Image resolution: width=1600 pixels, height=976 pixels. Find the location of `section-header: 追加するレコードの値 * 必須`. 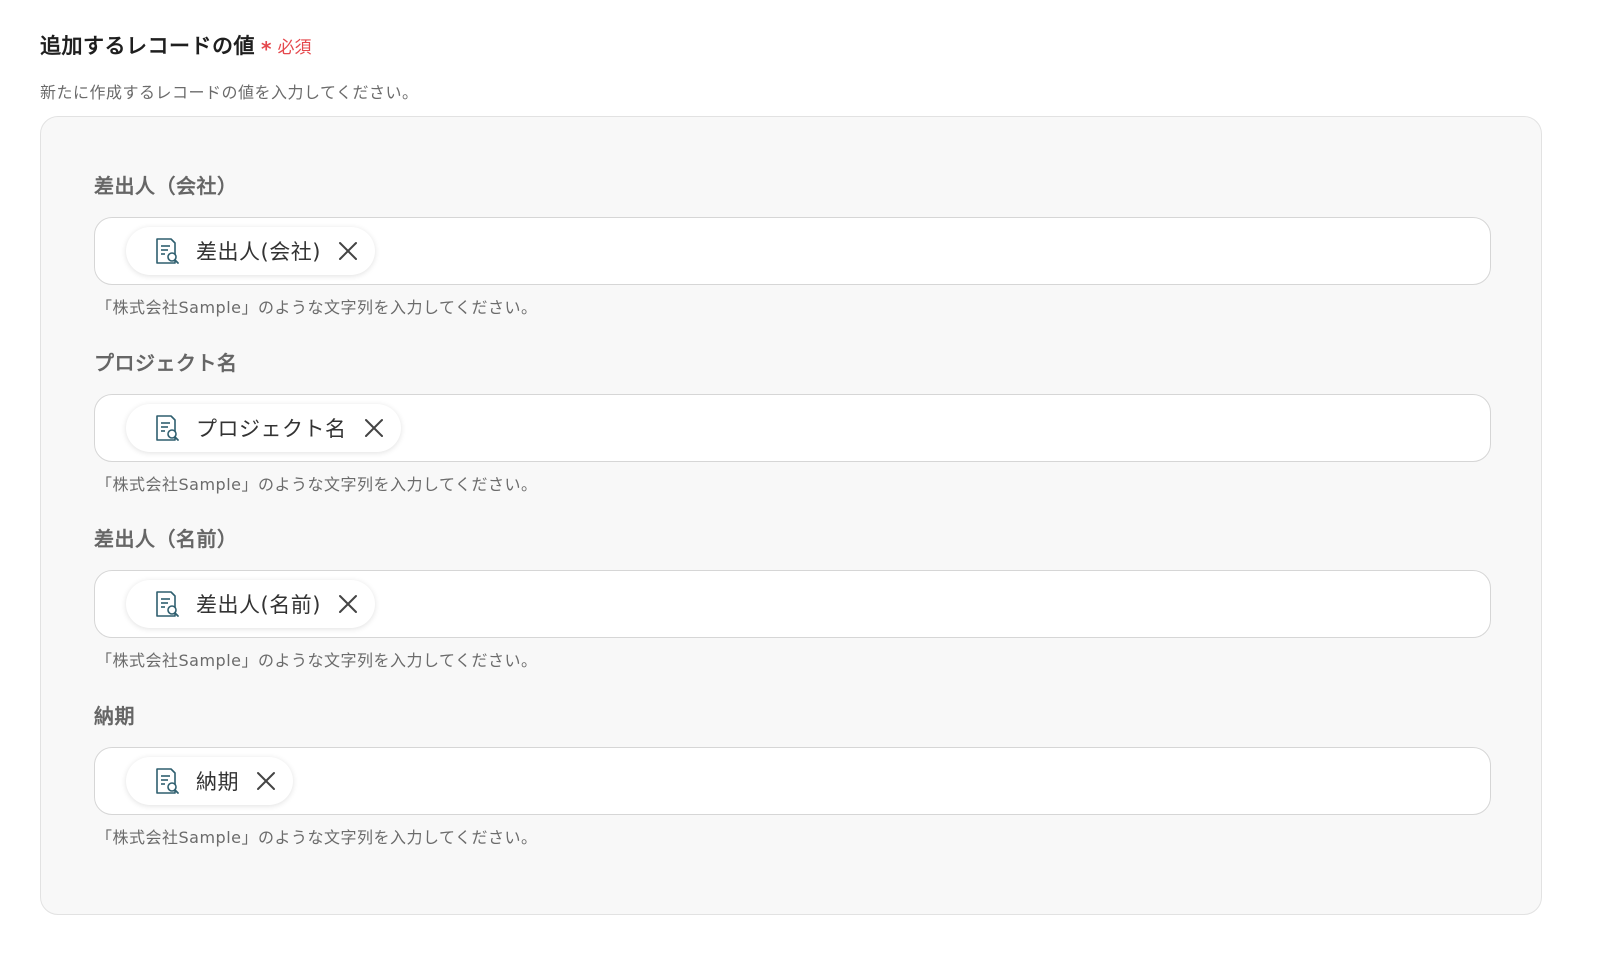

section-header: 追加するレコードの値 * 必須 is located at coordinates (176, 45).